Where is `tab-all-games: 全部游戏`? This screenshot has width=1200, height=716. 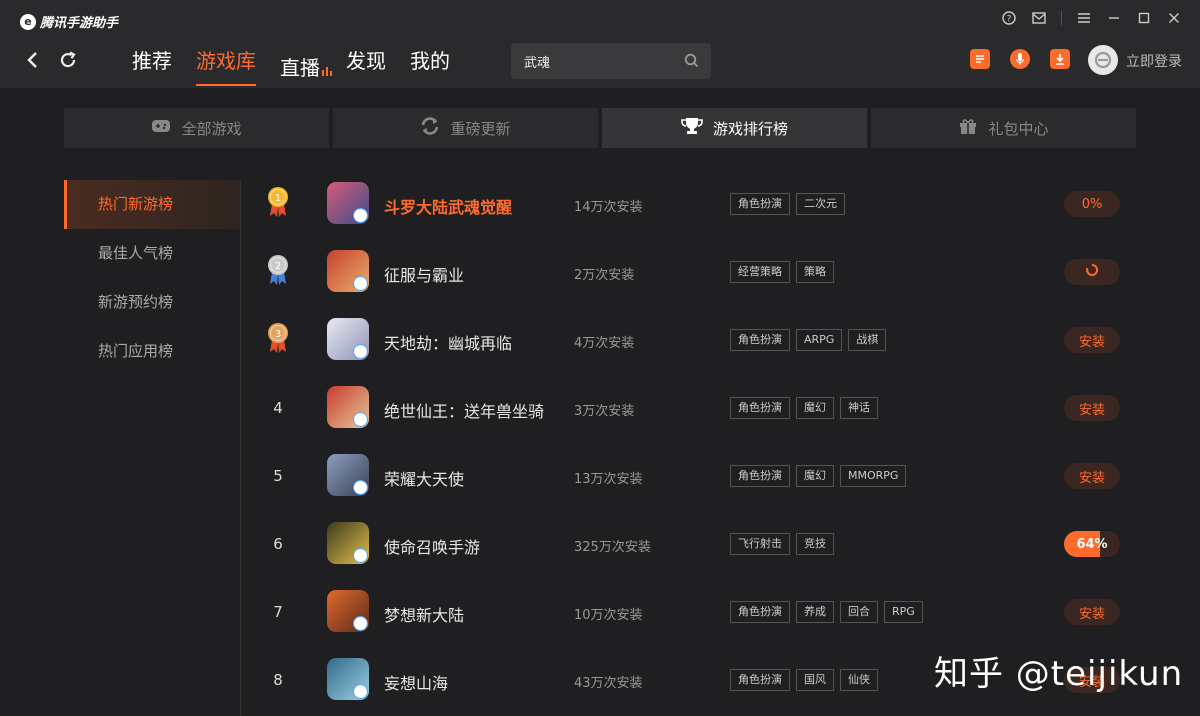
tab-all-games: 全部游戏 is located at coordinates (196, 128).